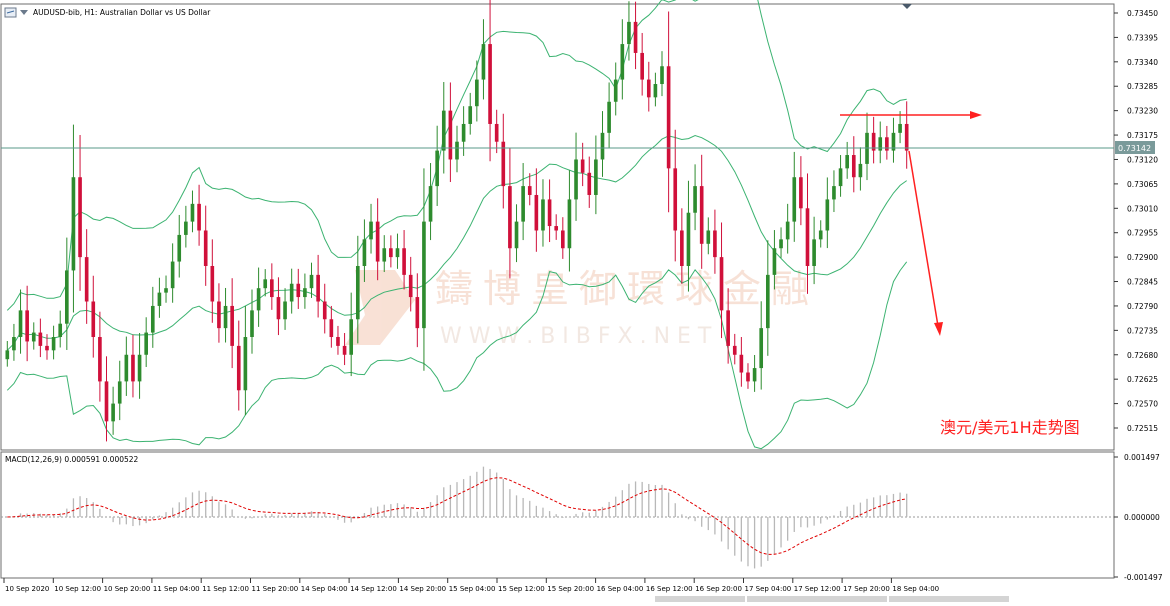 This screenshot has height=606, width=1170. I want to click on bottom-scroll-left, so click(700, 599).